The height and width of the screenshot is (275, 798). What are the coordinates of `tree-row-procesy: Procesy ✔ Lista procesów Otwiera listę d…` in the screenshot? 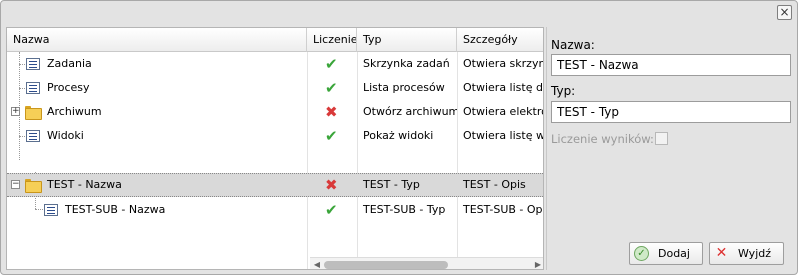 It's located at (275, 88).